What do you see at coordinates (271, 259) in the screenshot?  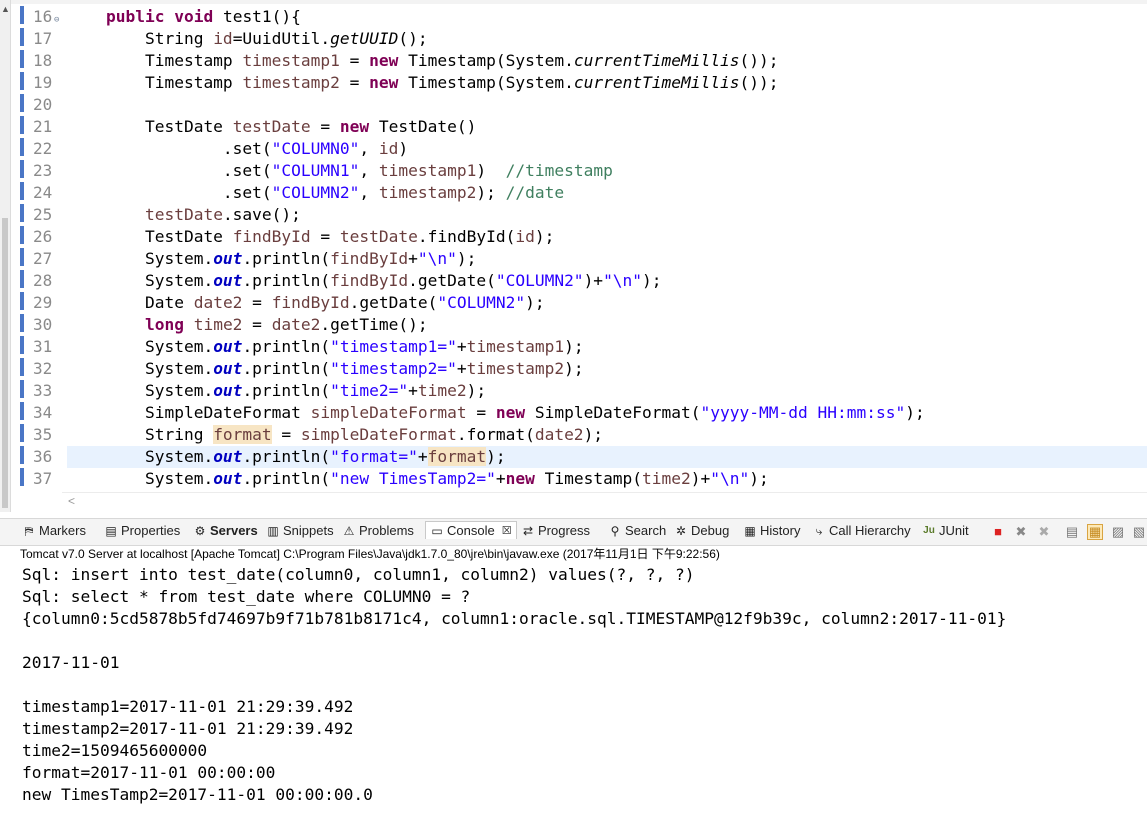 I see `code-line: System.out.println(findById+"\n");` at bounding box center [271, 259].